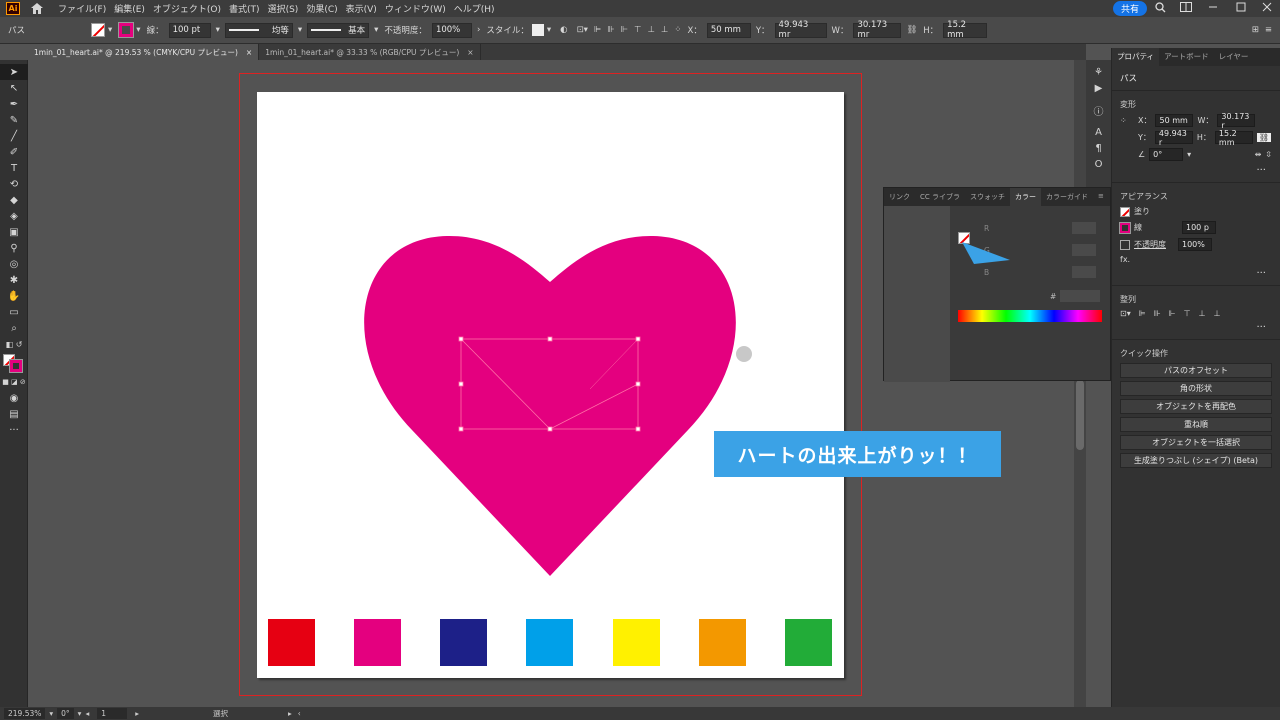 The image size is (1280, 720). Describe the element at coordinates (14, 280) in the screenshot. I see `symbol-sprayer-tool-icon: ✱` at that location.